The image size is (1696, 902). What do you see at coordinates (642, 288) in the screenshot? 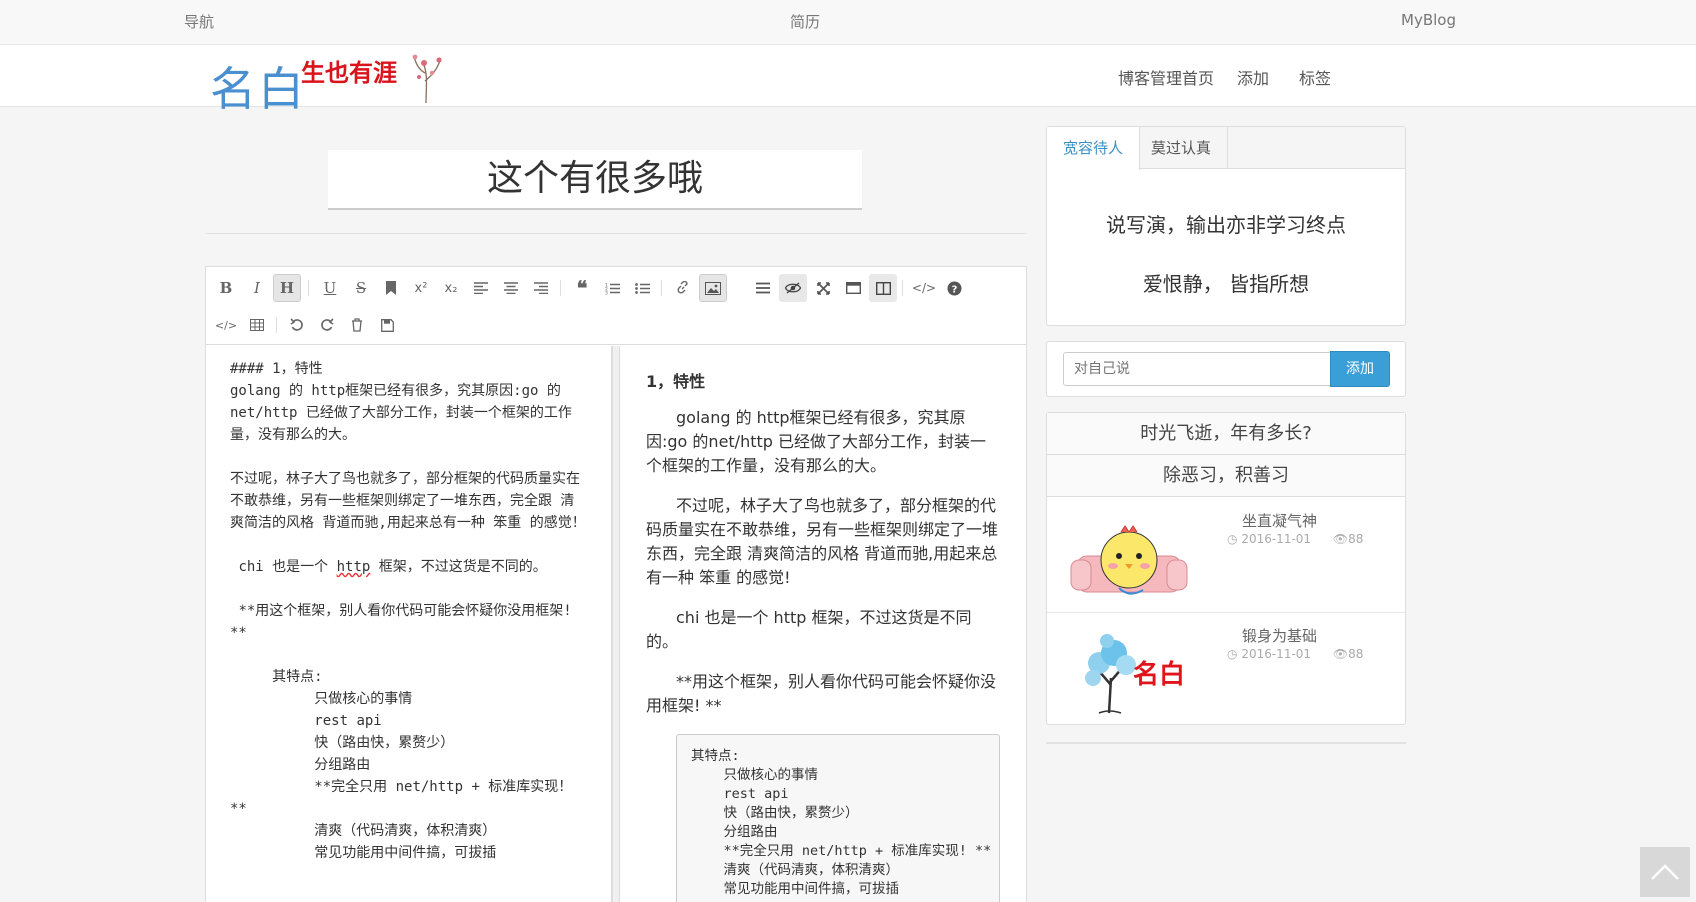
I see `unordered-list-icon` at bounding box center [642, 288].